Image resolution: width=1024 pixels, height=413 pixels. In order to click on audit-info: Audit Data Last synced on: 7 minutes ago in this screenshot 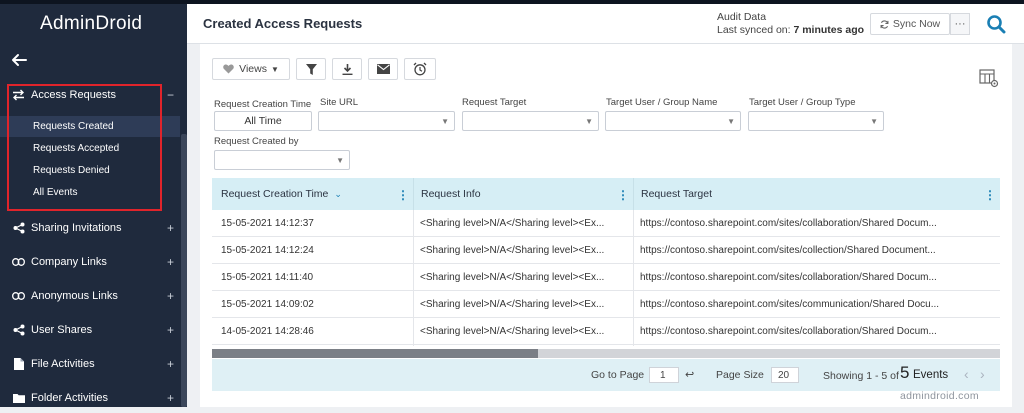, I will do `click(790, 24)`.